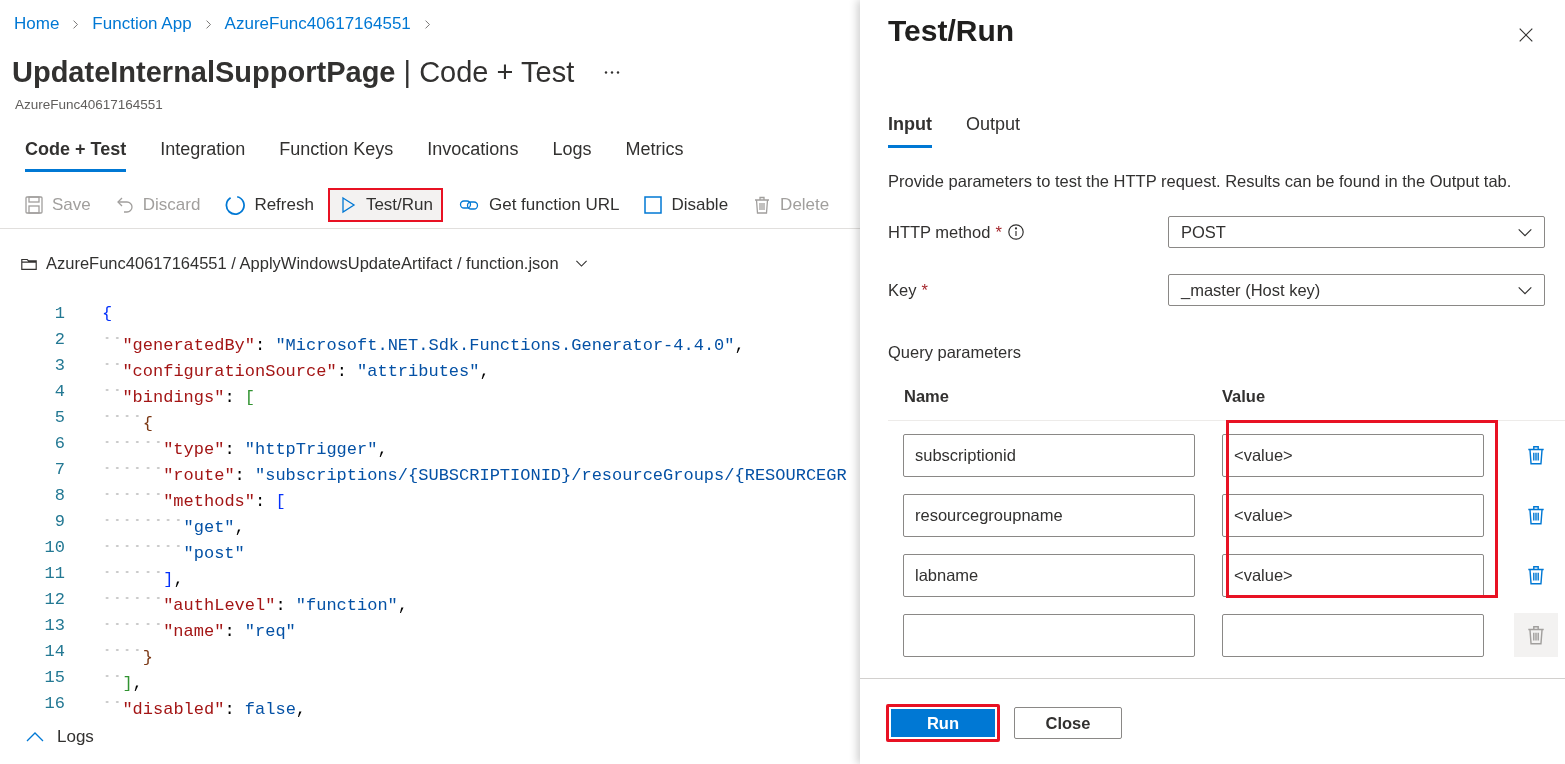  What do you see at coordinates (54, 651) in the screenshot?
I see `line-number: 14` at bounding box center [54, 651].